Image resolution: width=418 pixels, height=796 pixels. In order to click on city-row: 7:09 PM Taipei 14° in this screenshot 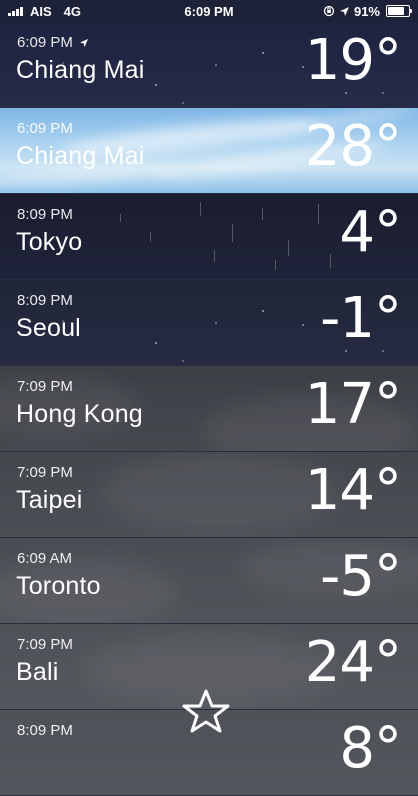, I will do `click(209, 495)`.